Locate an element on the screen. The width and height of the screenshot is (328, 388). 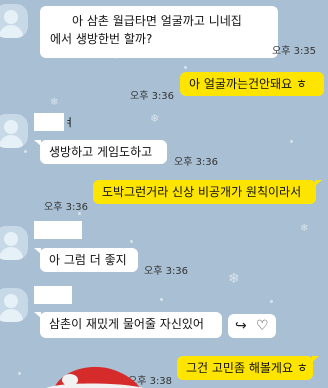
message-text: 생방하고 게임도하고 is located at coordinates (101, 152).